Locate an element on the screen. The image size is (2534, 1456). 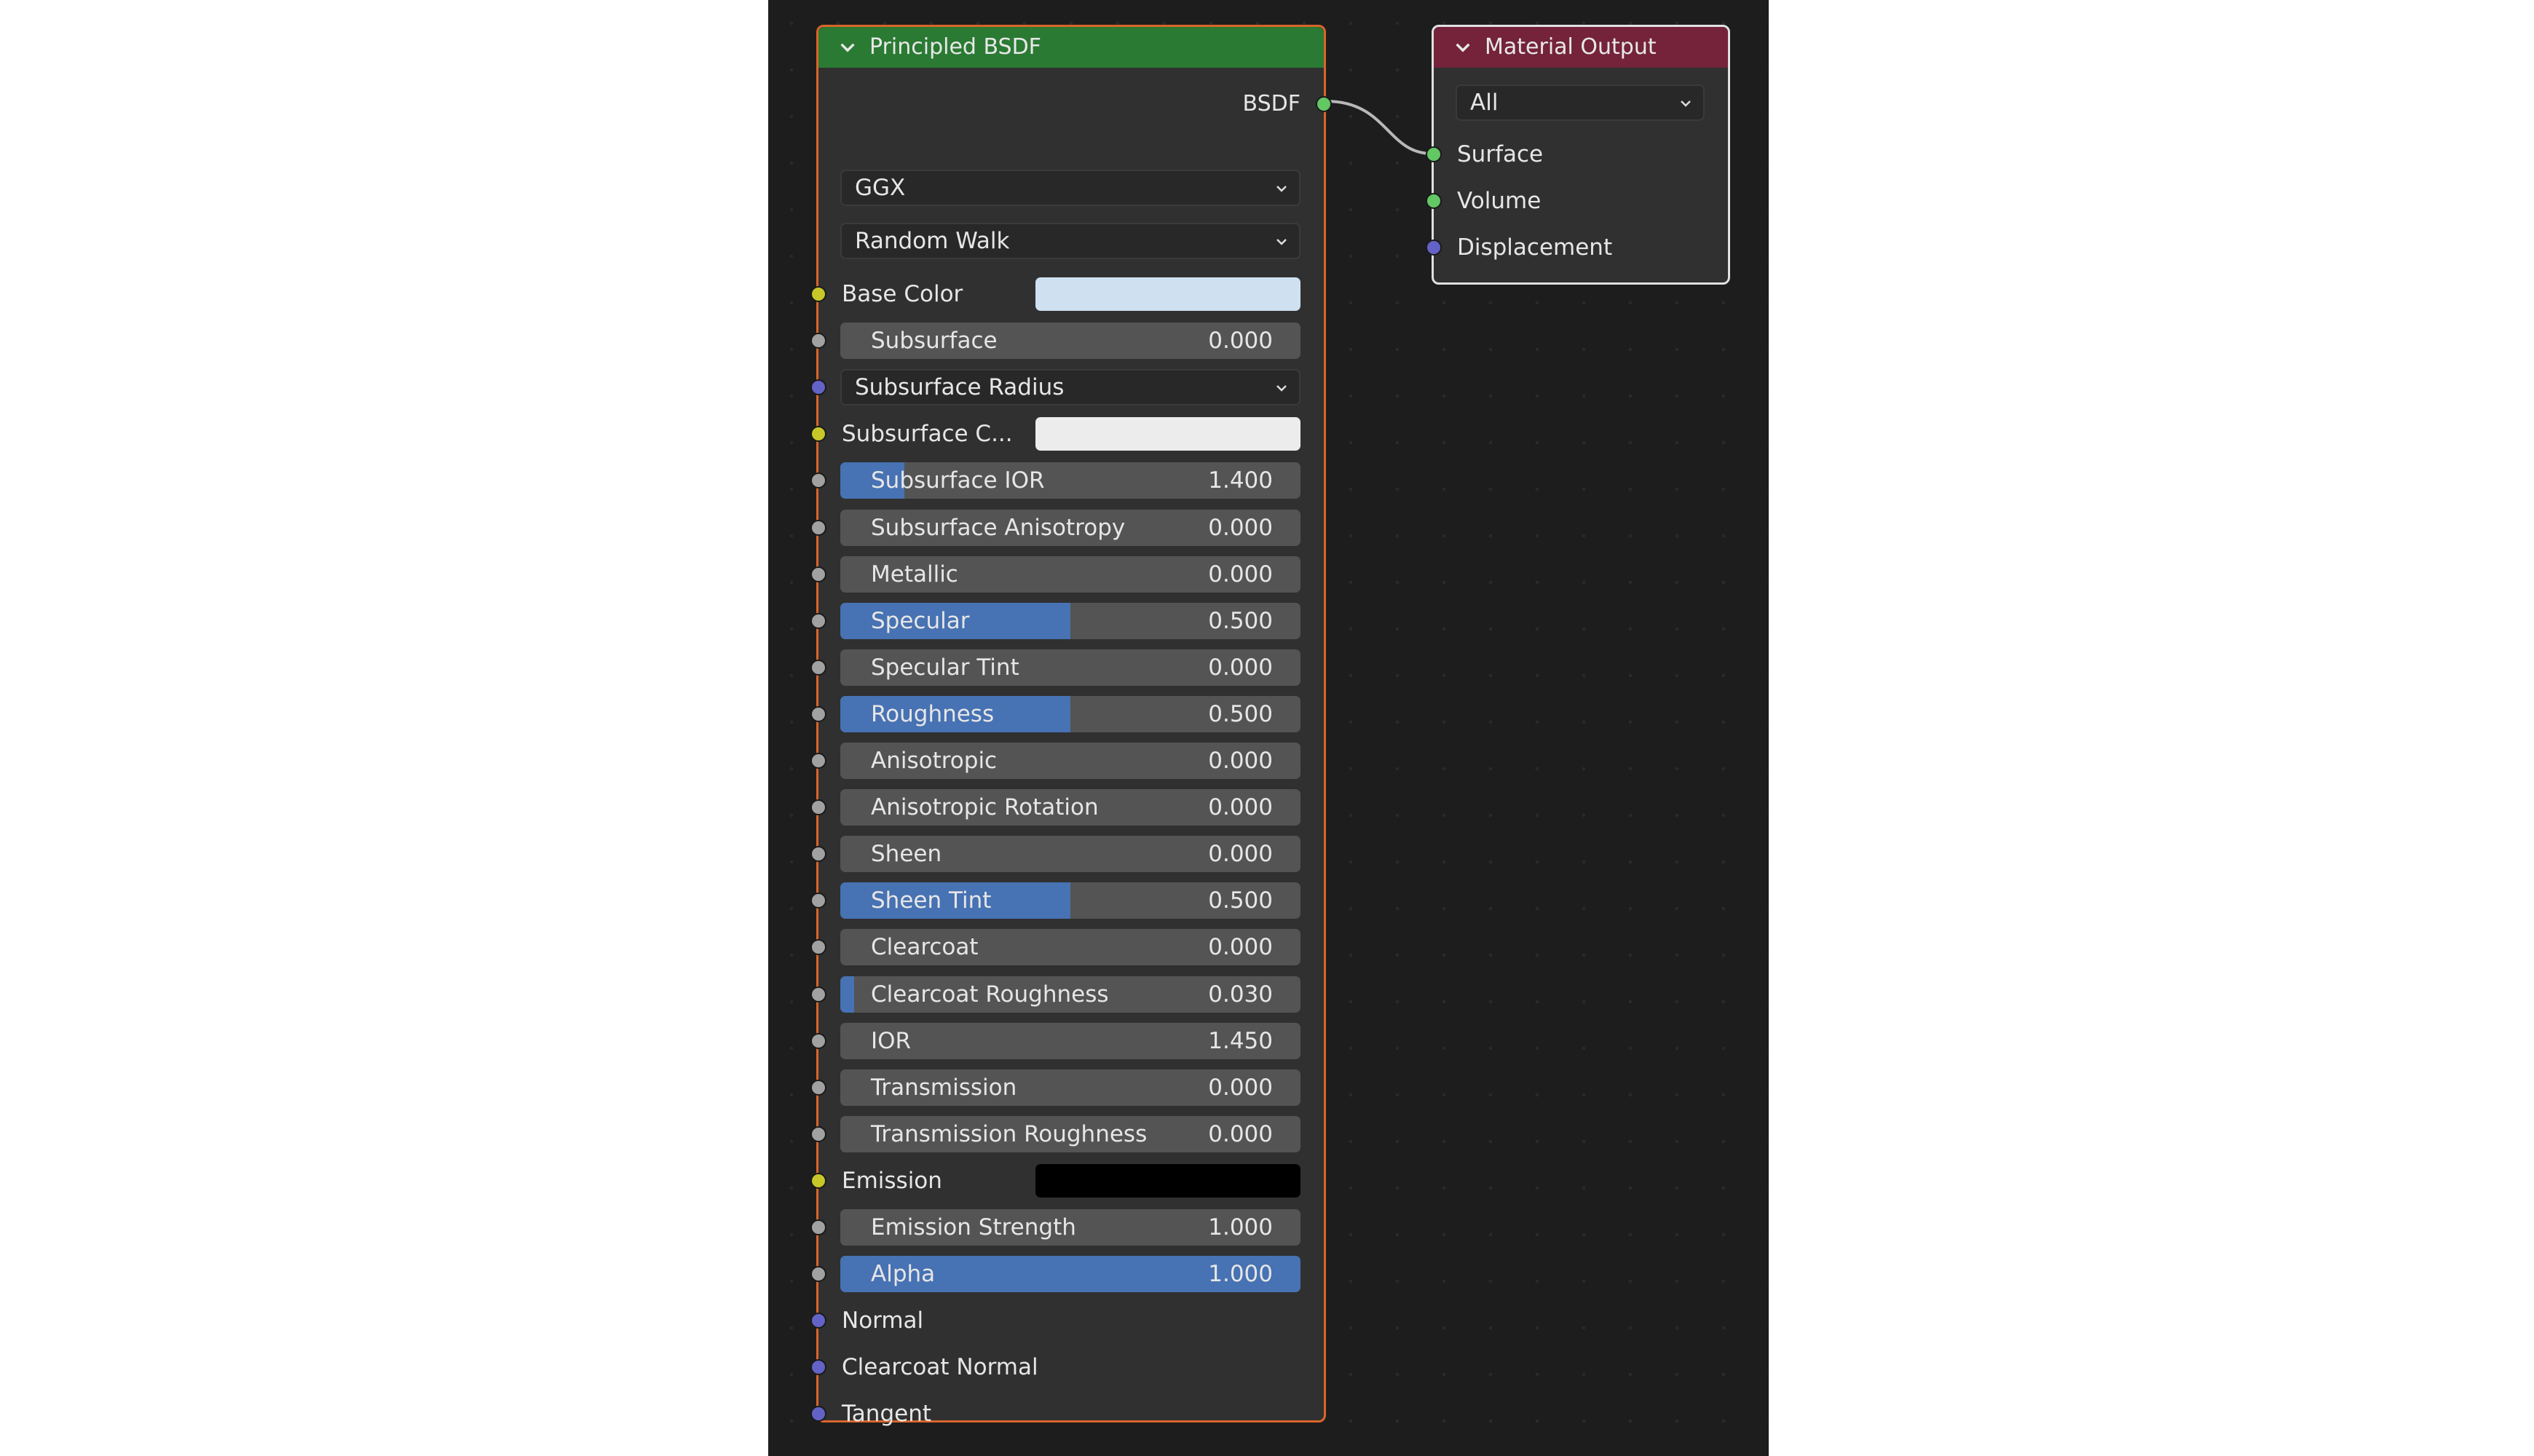
clearcoat-slider: Clearcoat 0.000 is located at coordinates (1070, 947).